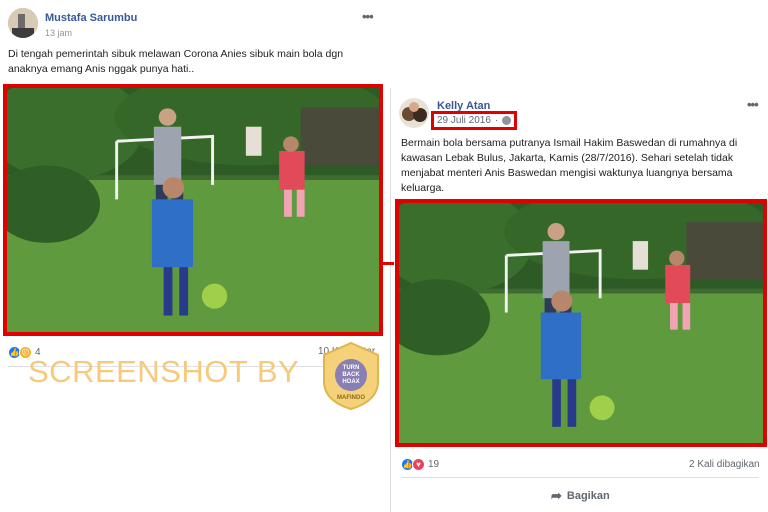 The image size is (768, 512). I want to click on share-button: ➦ Bagikan, so click(580, 496).